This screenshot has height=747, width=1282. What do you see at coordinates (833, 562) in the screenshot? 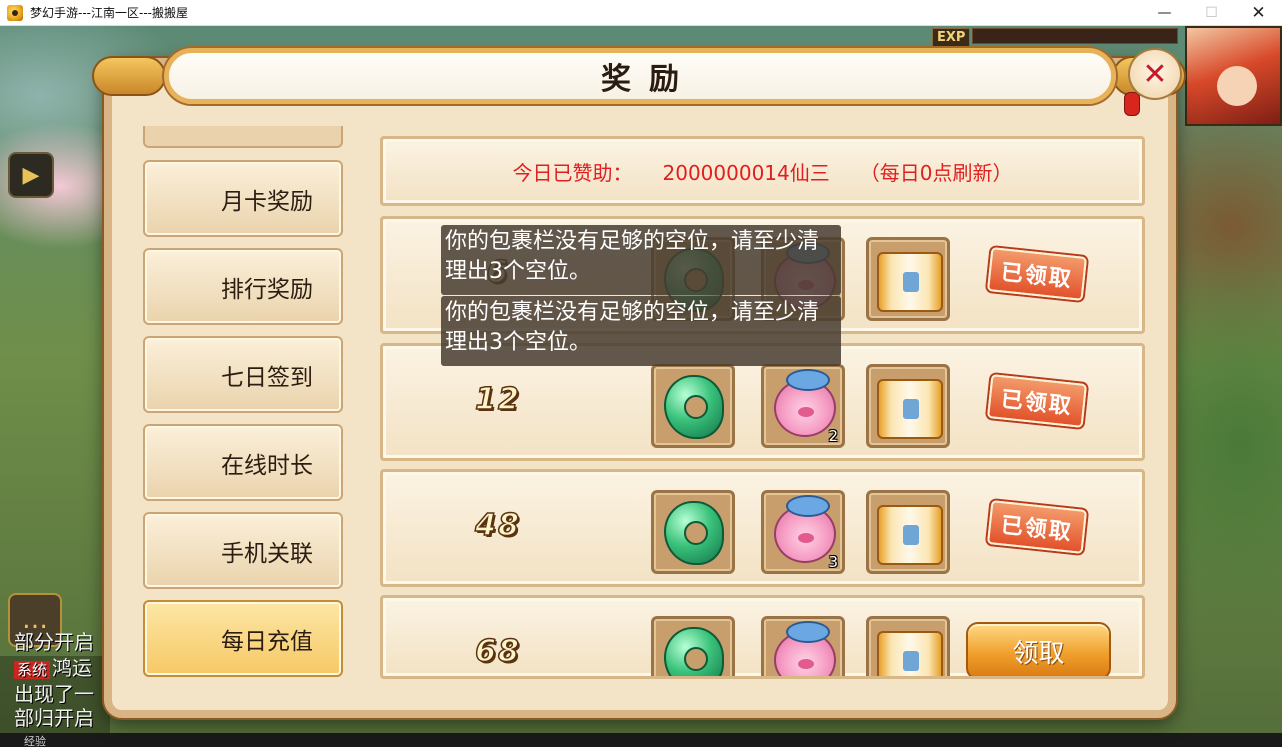
I see `item-qty: 3` at bounding box center [833, 562].